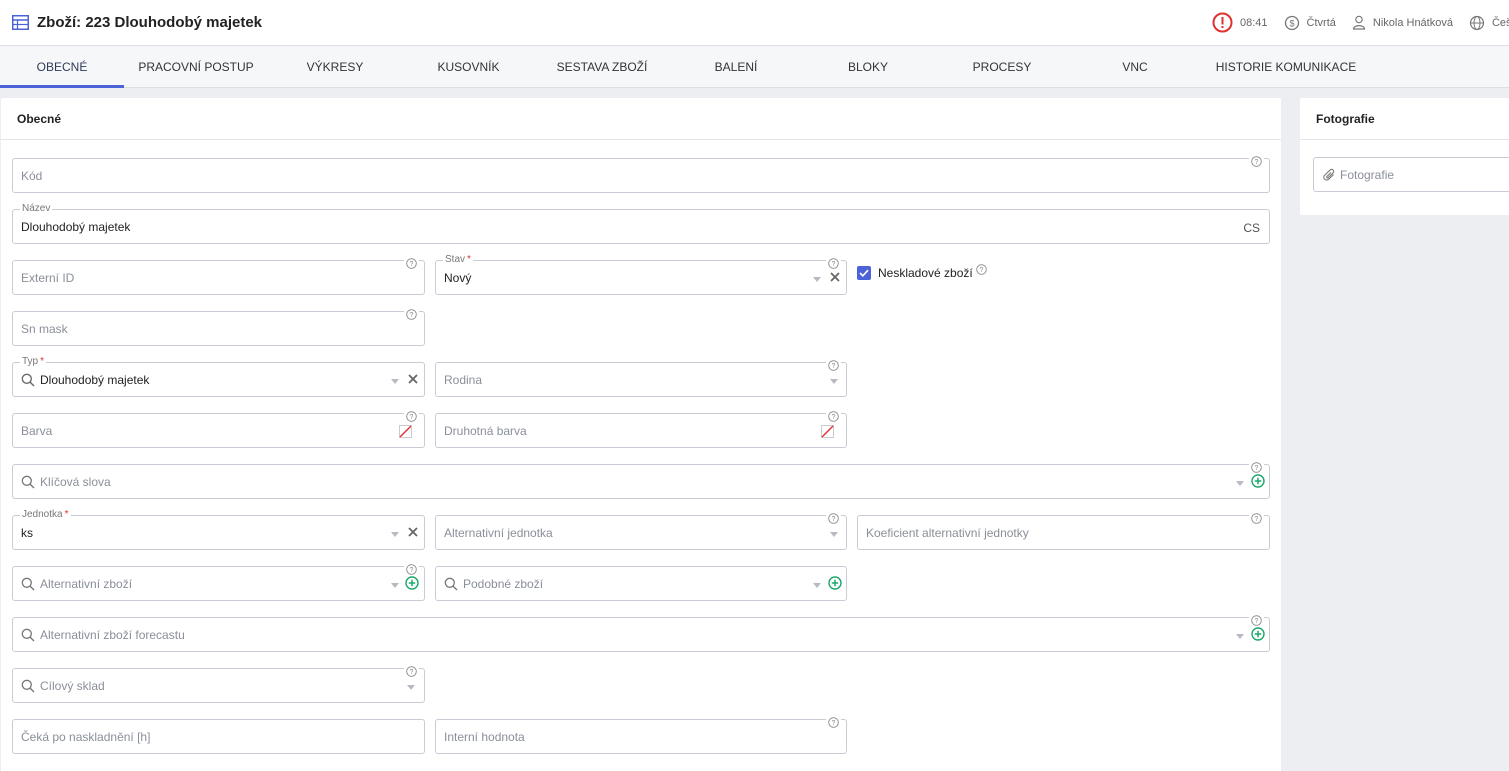 This screenshot has width=1509, height=771. I want to click on nazev-language: CS, so click(1251, 228).